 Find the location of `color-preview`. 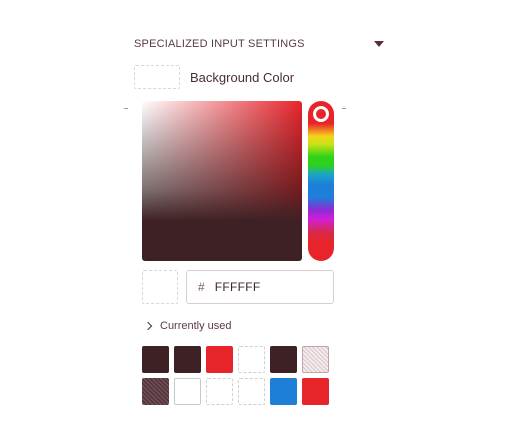

color-preview is located at coordinates (160, 287).